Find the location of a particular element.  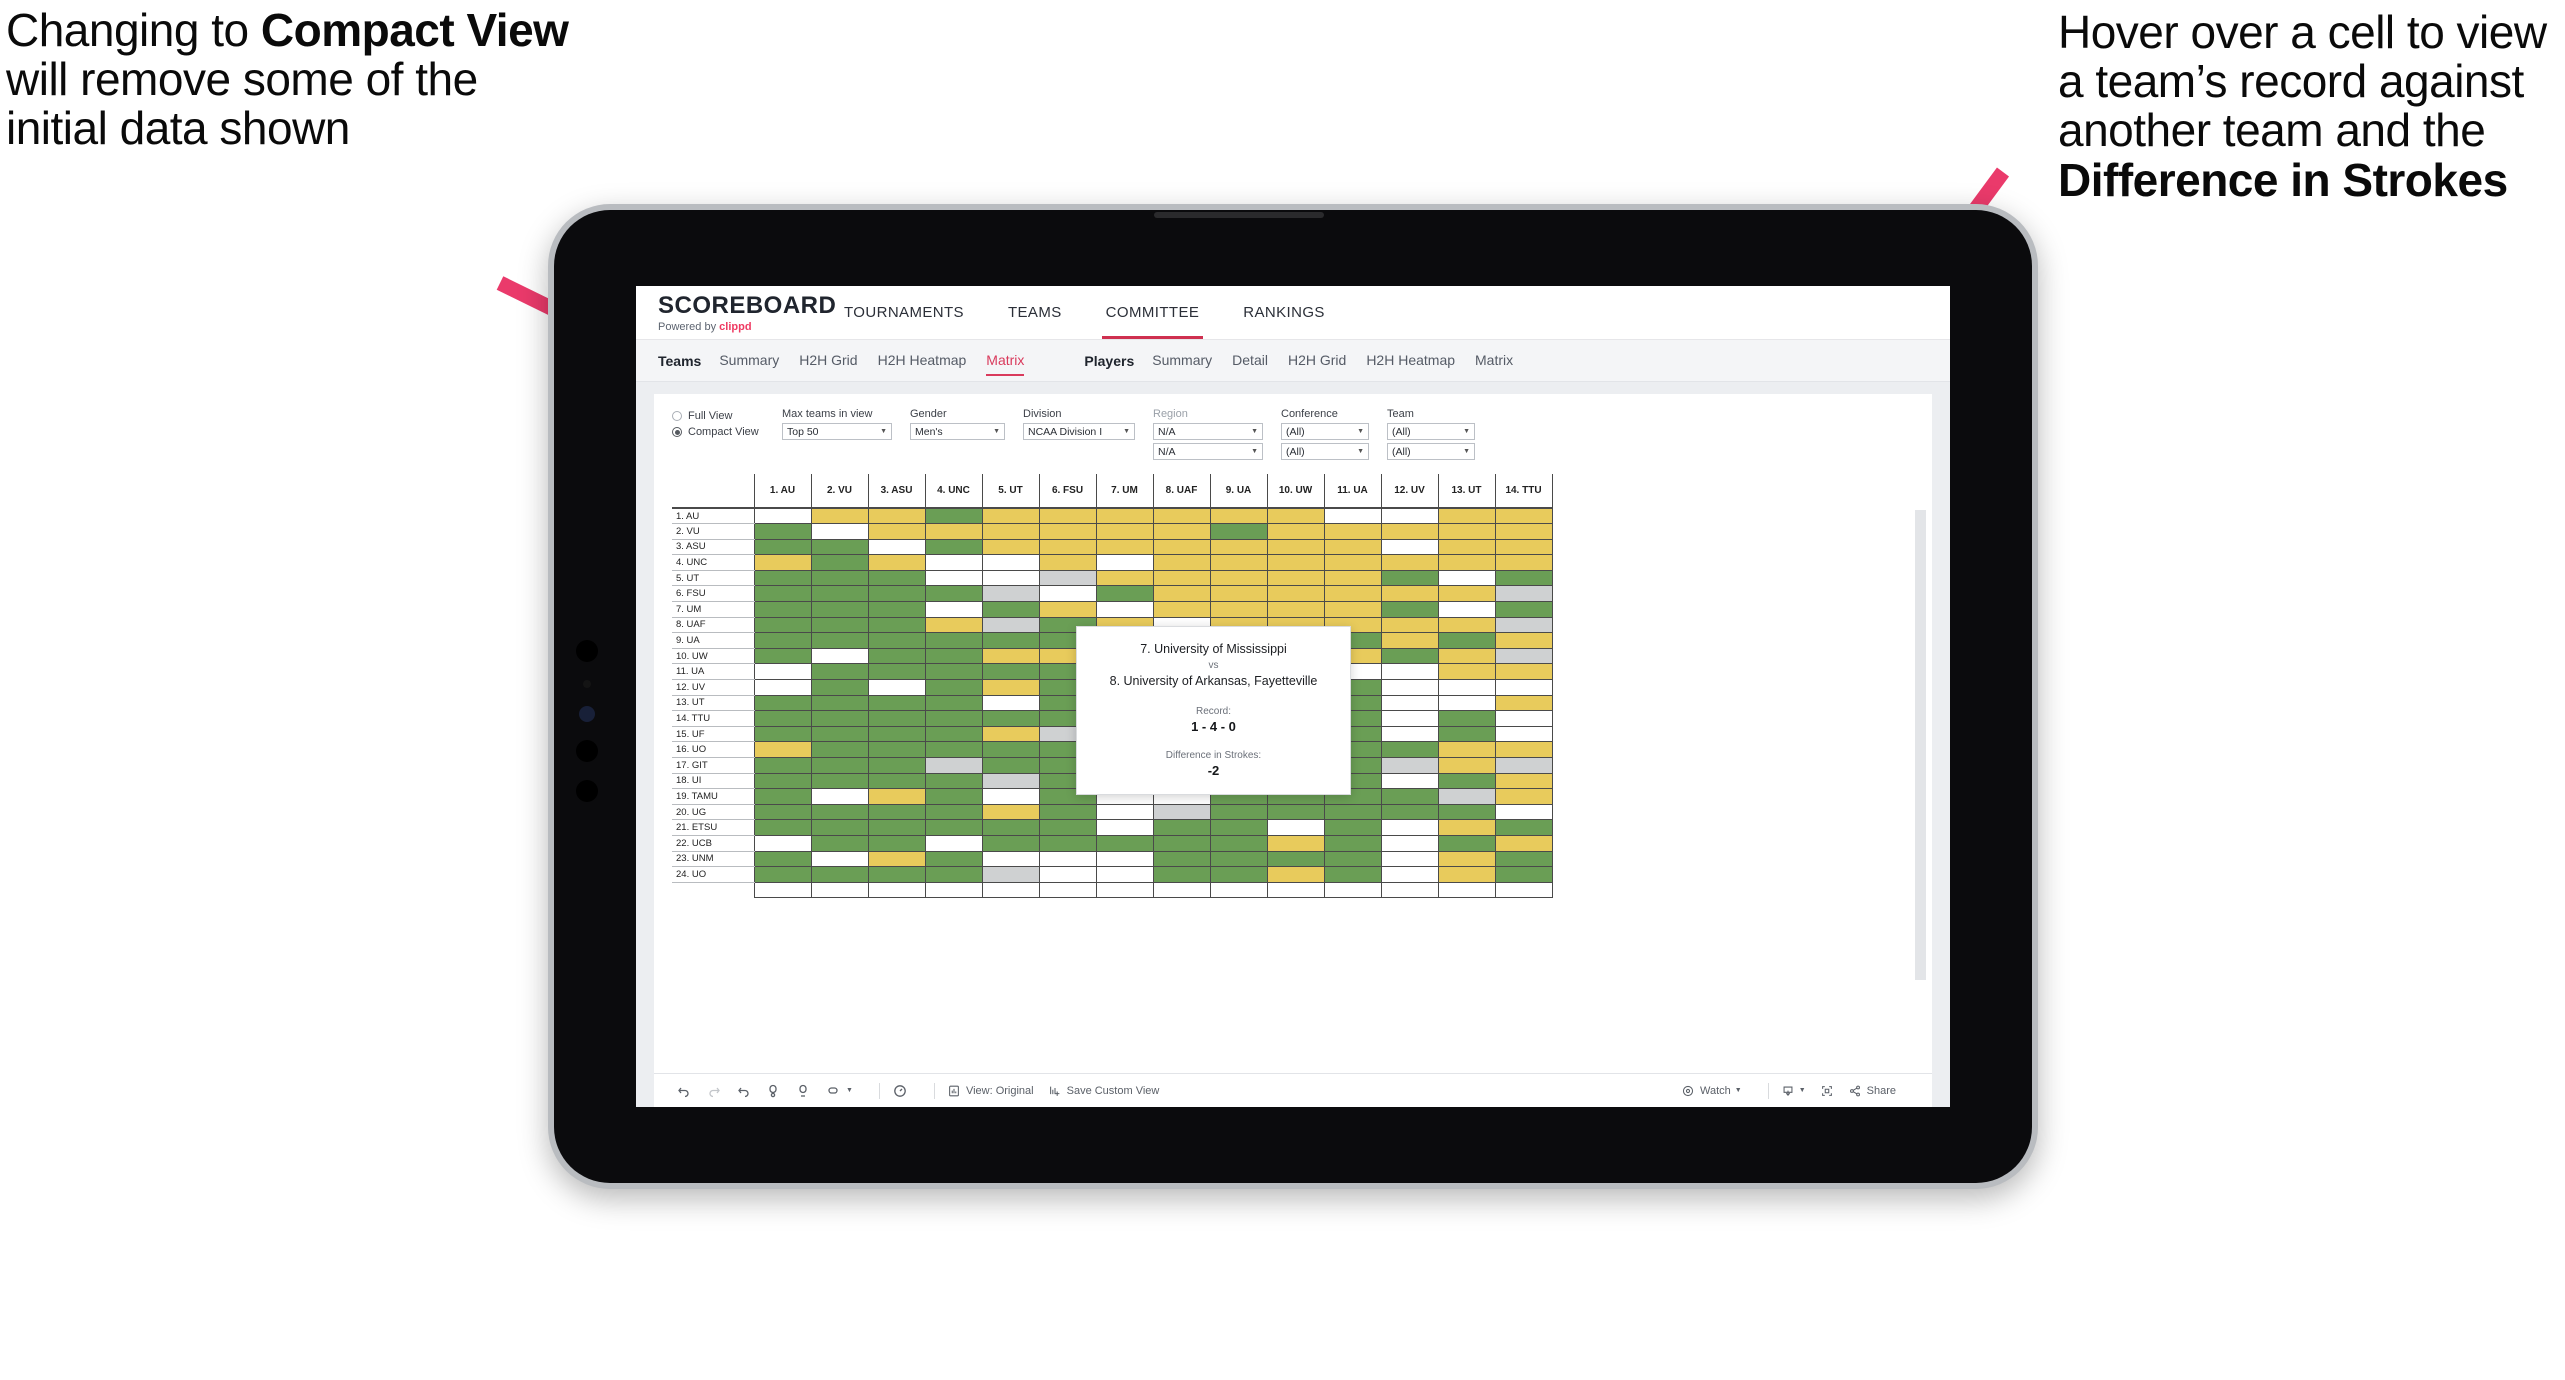

filter-team-select-2: (All) ▼ is located at coordinates (1431, 451).